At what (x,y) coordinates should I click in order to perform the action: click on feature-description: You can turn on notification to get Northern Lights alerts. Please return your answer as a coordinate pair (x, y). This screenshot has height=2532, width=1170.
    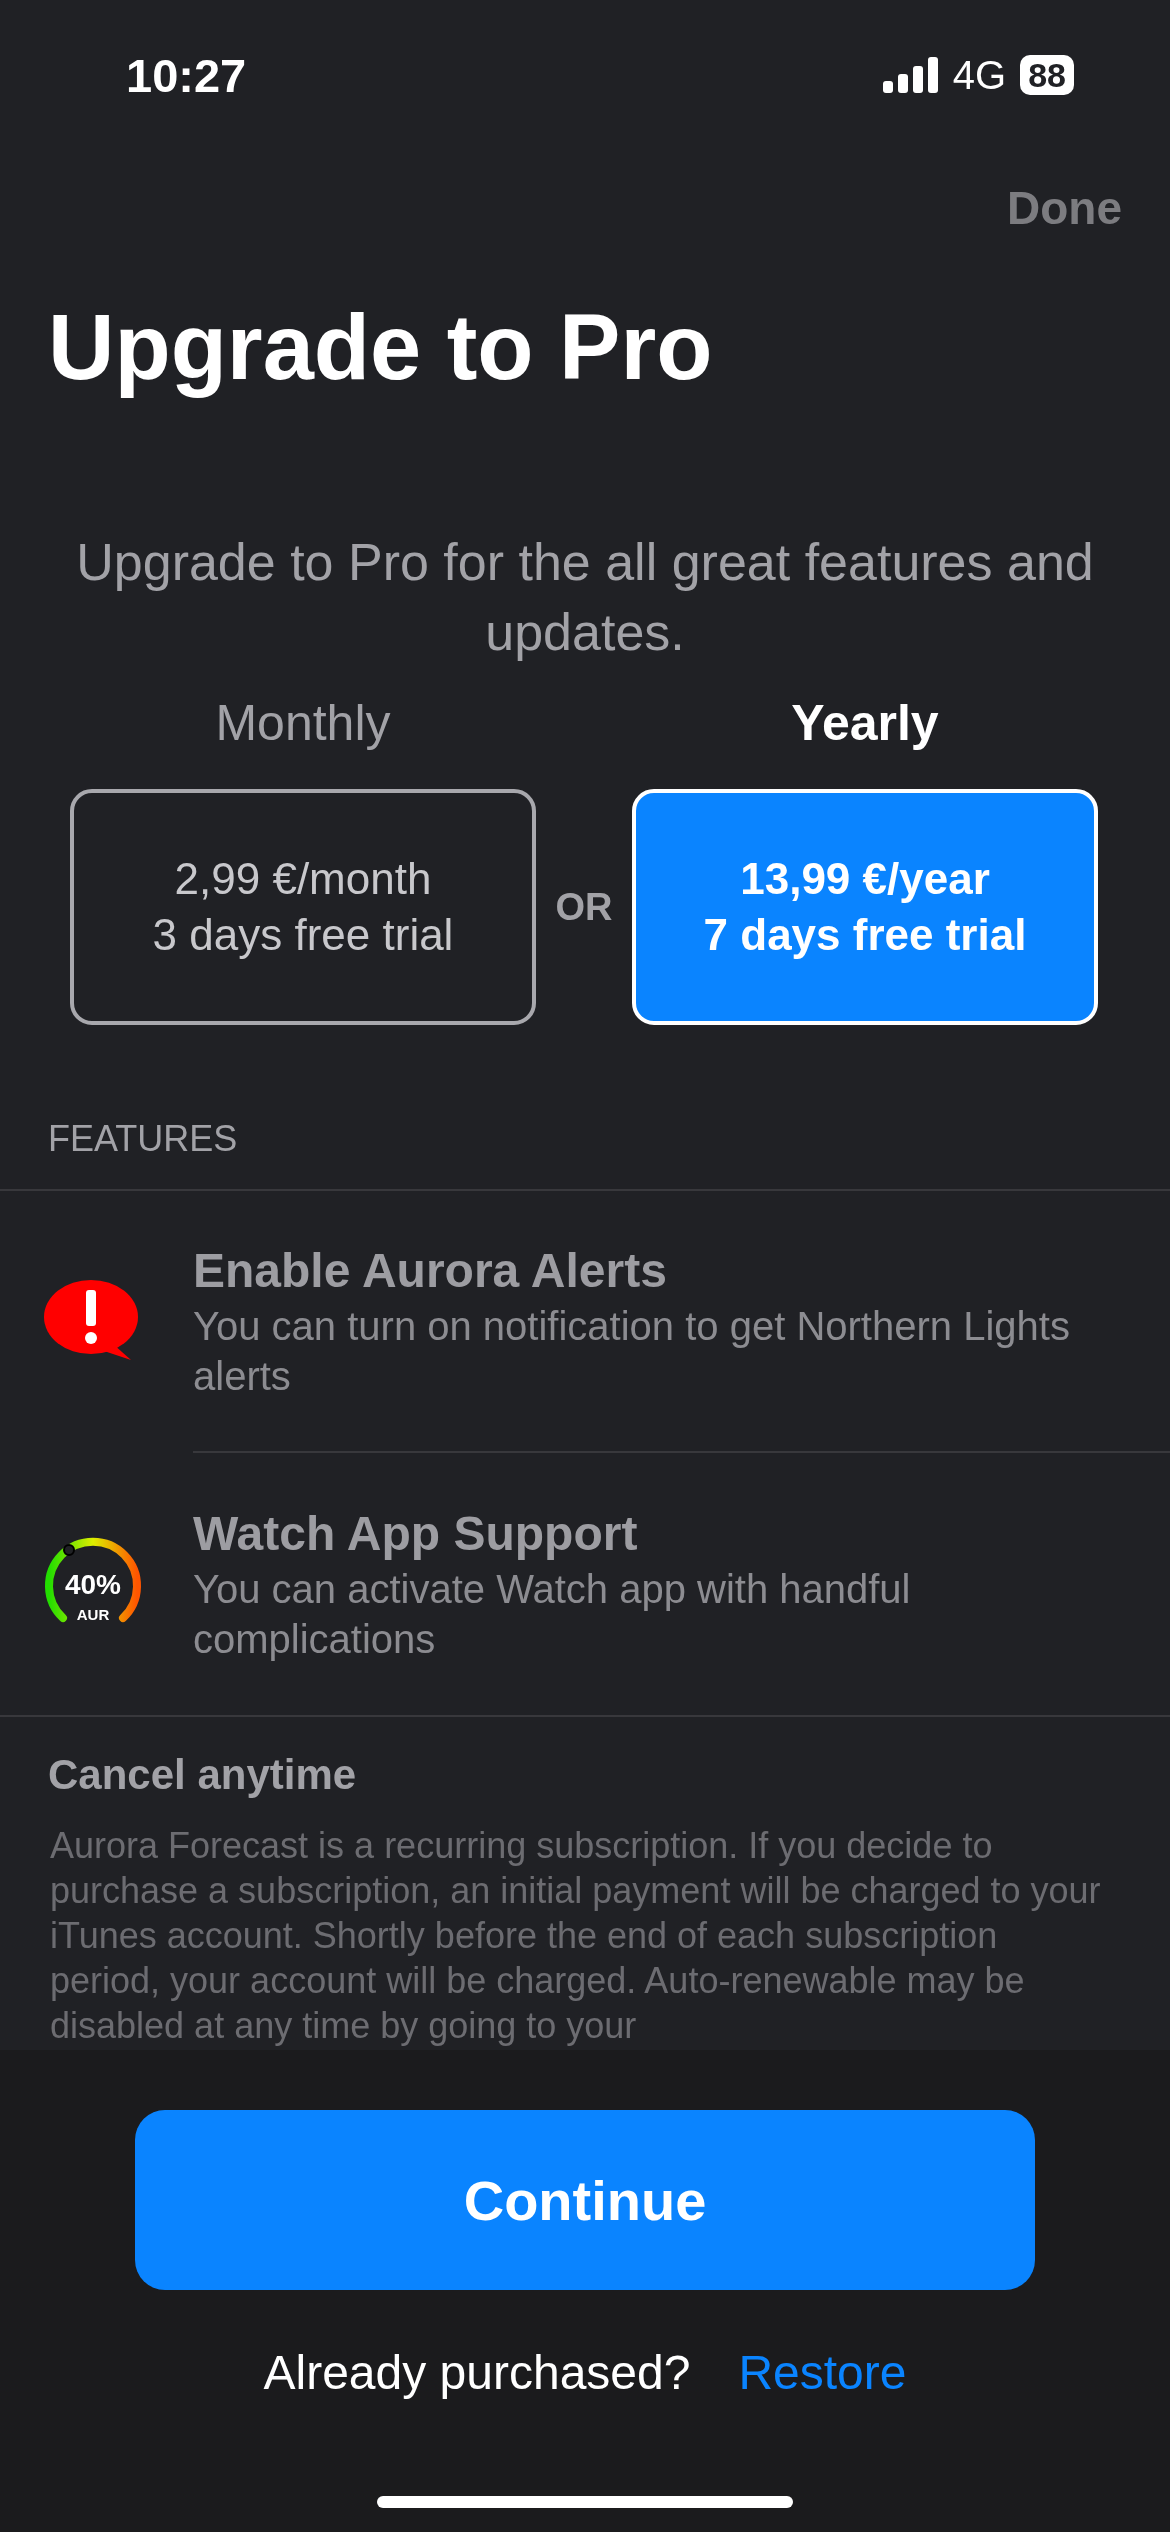
    Looking at the image, I should click on (632, 1351).